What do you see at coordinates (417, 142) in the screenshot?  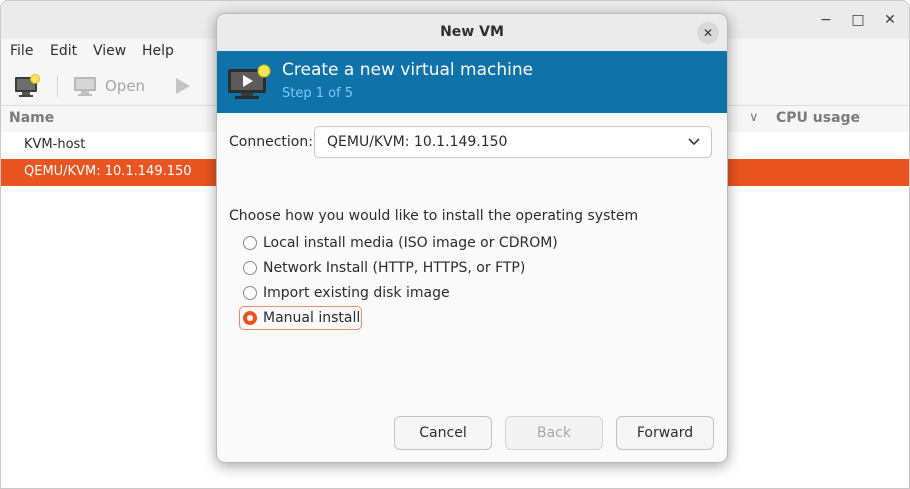 I see `connection-value: QEMU/KVM: 10.1.149.150` at bounding box center [417, 142].